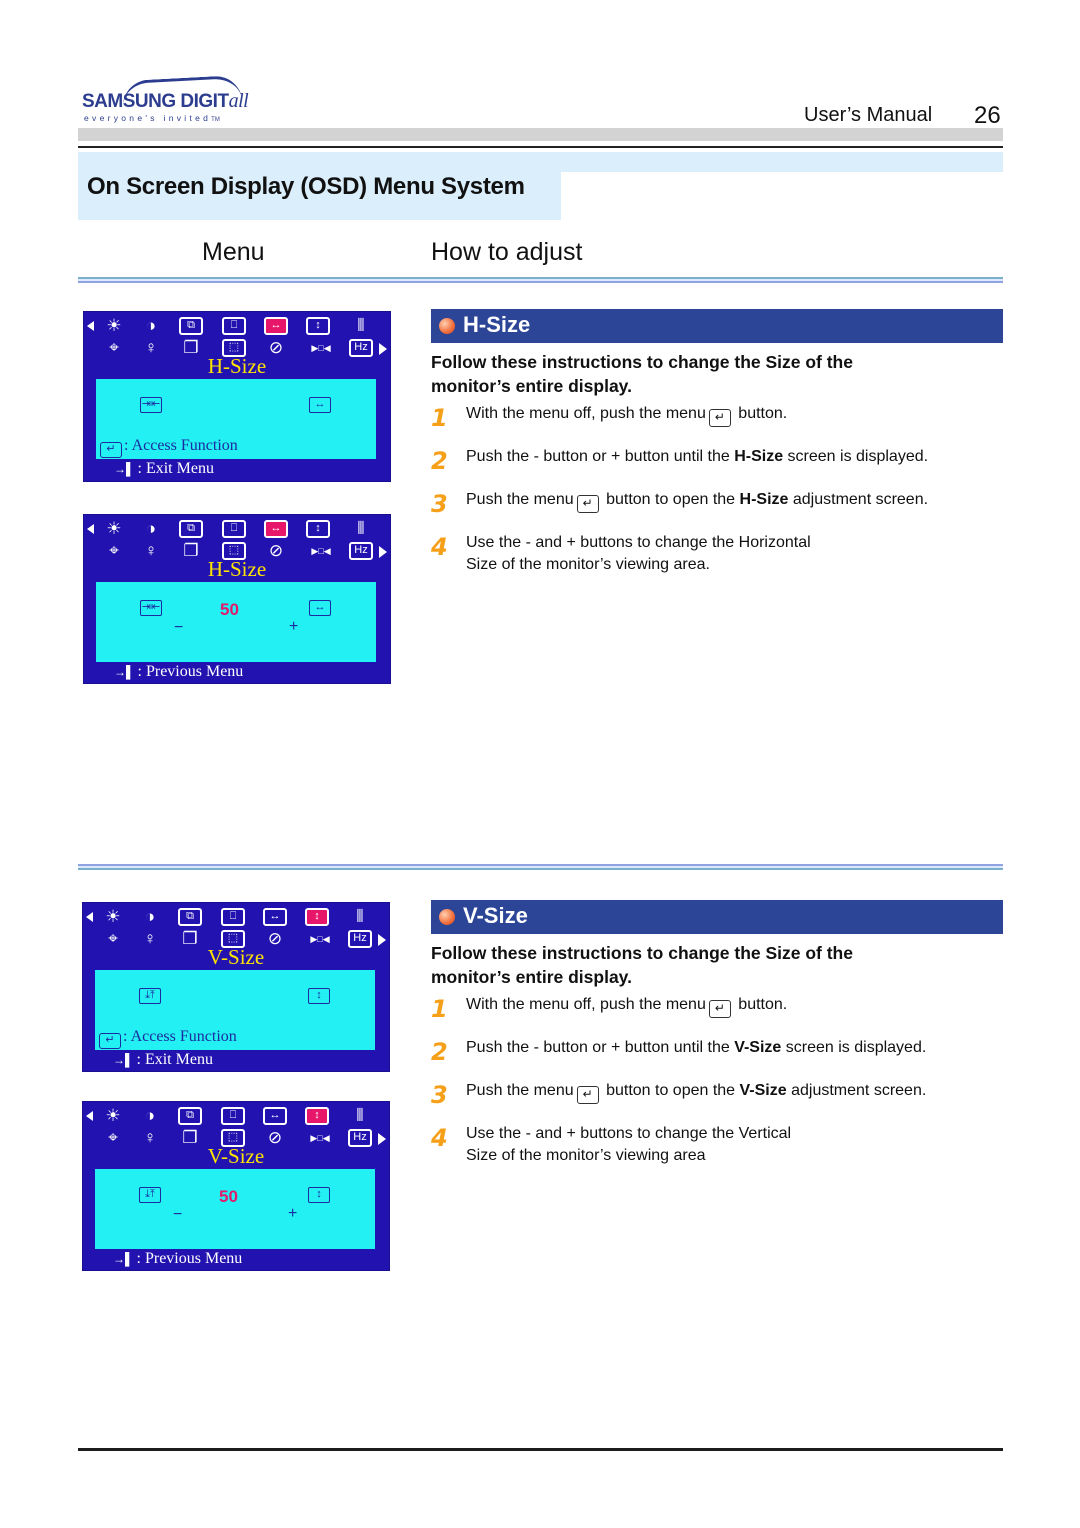 This screenshot has height=1528, width=1080. Describe the element at coordinates (319, 1195) in the screenshot. I see `expand-icon: ↕` at that location.